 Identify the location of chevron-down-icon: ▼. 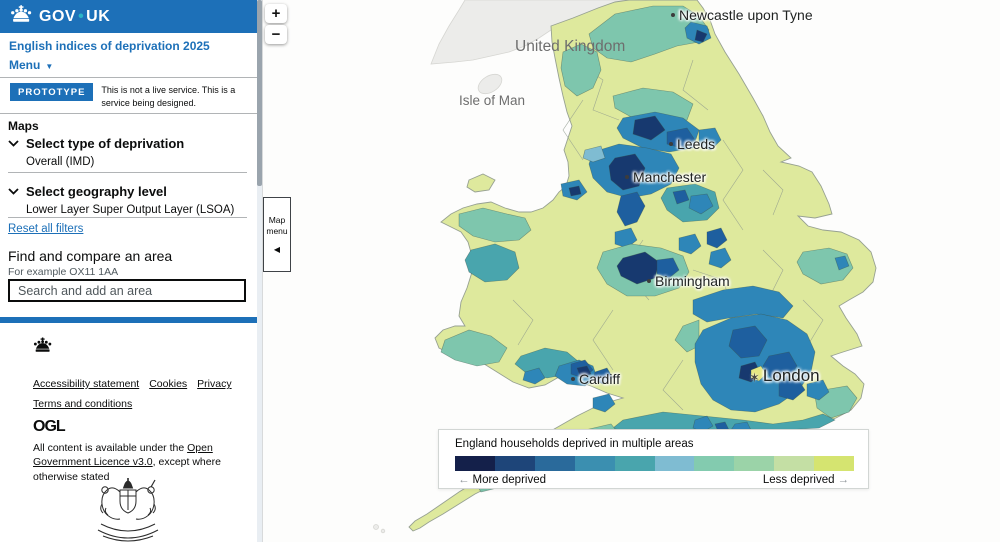
(49, 66).